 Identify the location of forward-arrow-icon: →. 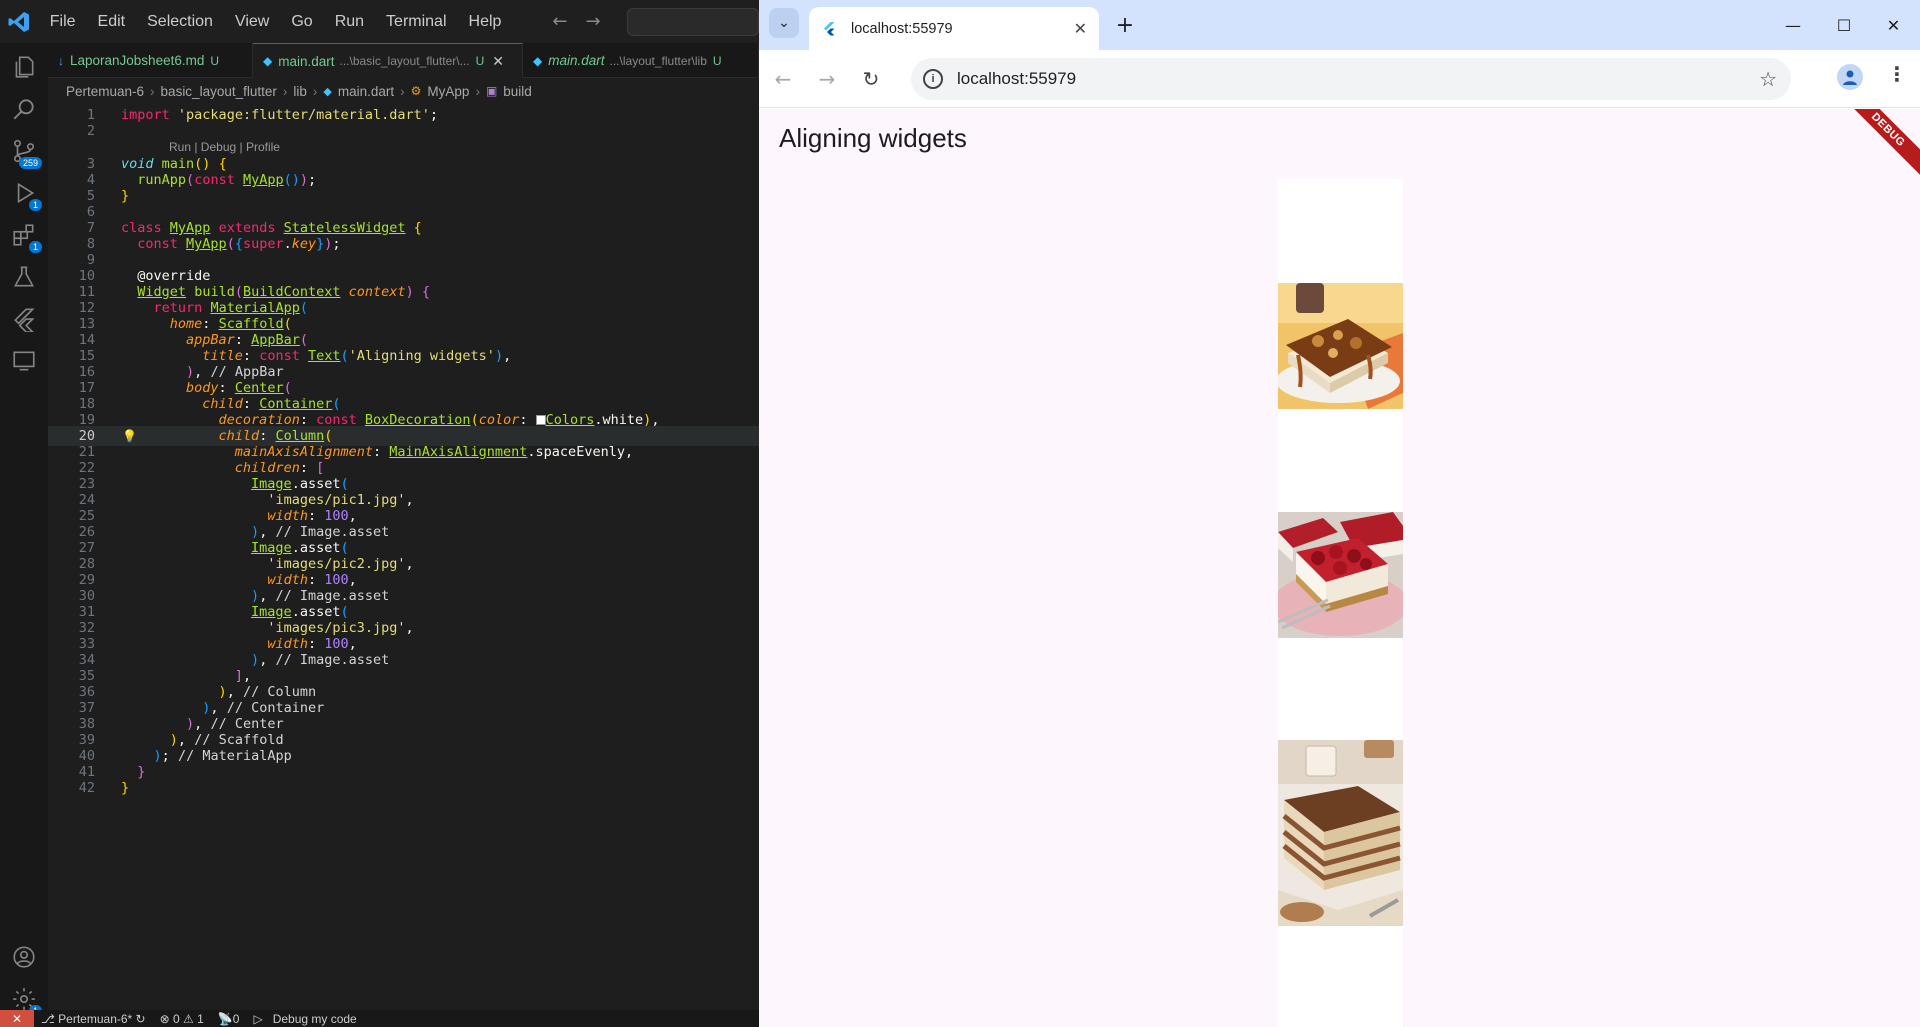
(593, 21).